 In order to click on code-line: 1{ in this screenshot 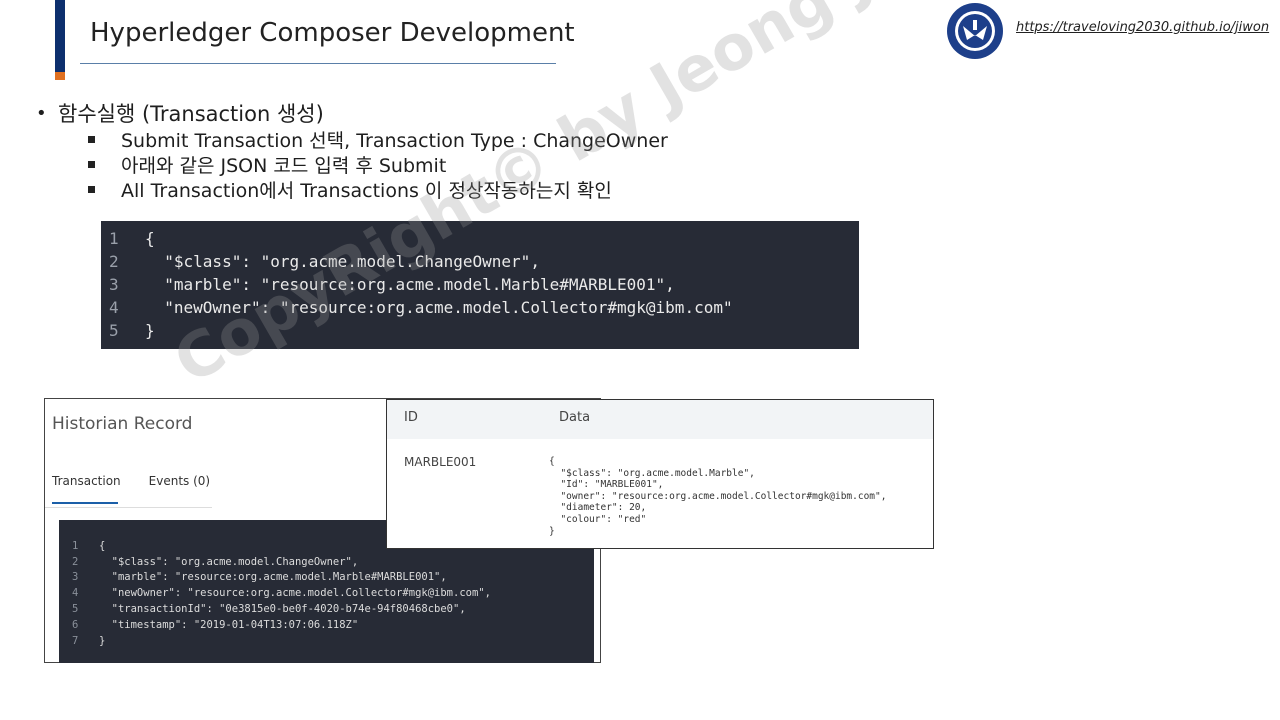, I will do `click(480, 238)`.